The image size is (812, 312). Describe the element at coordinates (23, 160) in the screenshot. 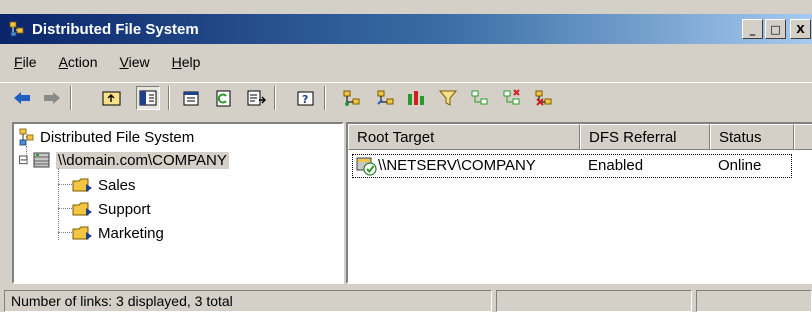

I see `collapse-expander-icon: ⊟` at that location.